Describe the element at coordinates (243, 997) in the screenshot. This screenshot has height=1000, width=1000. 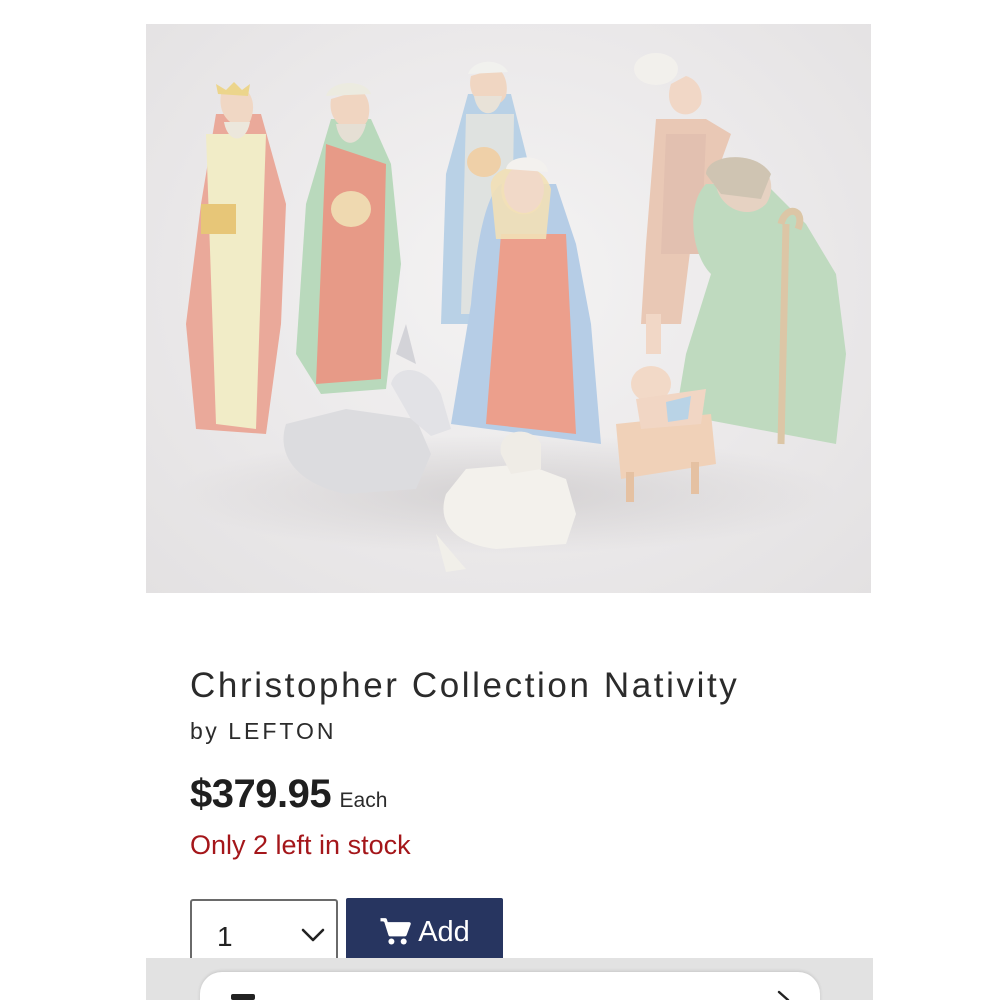
I see `sheet-handle-icon` at that location.